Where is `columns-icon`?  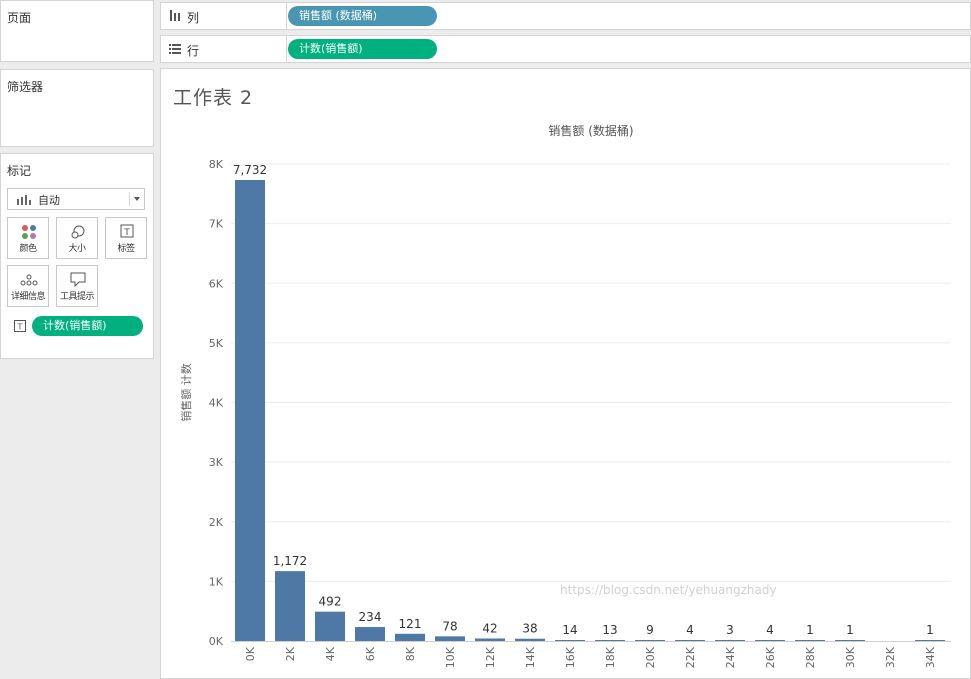 columns-icon is located at coordinates (175, 15).